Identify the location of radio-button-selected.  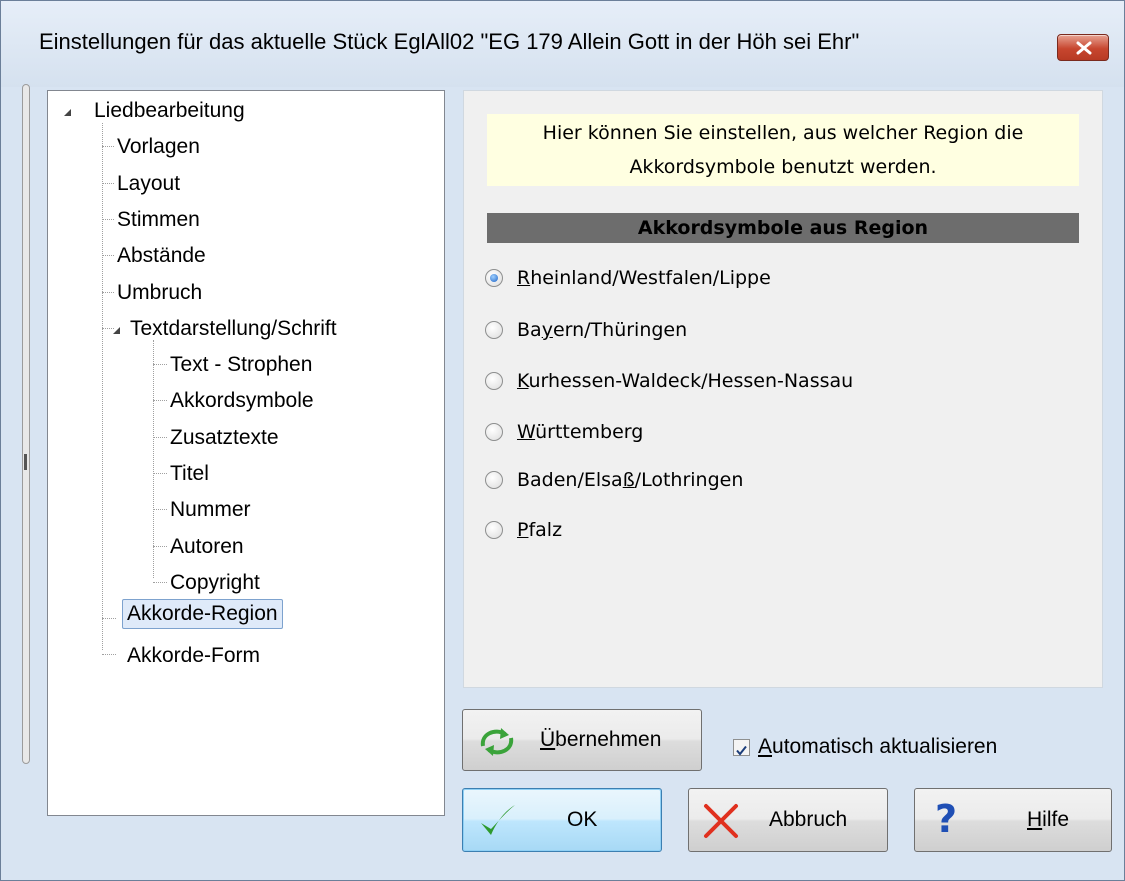
(494, 278).